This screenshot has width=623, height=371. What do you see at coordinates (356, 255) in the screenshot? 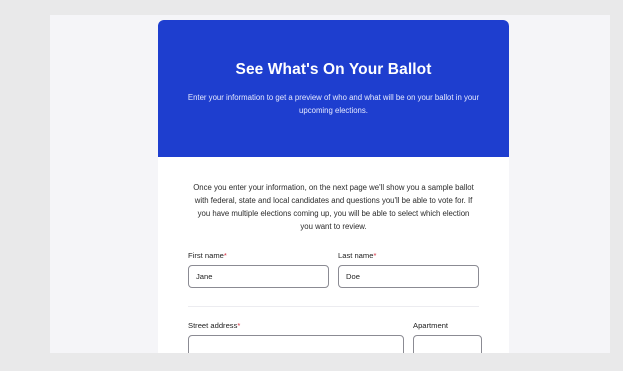
I see `last-name-label-text: Last name` at bounding box center [356, 255].